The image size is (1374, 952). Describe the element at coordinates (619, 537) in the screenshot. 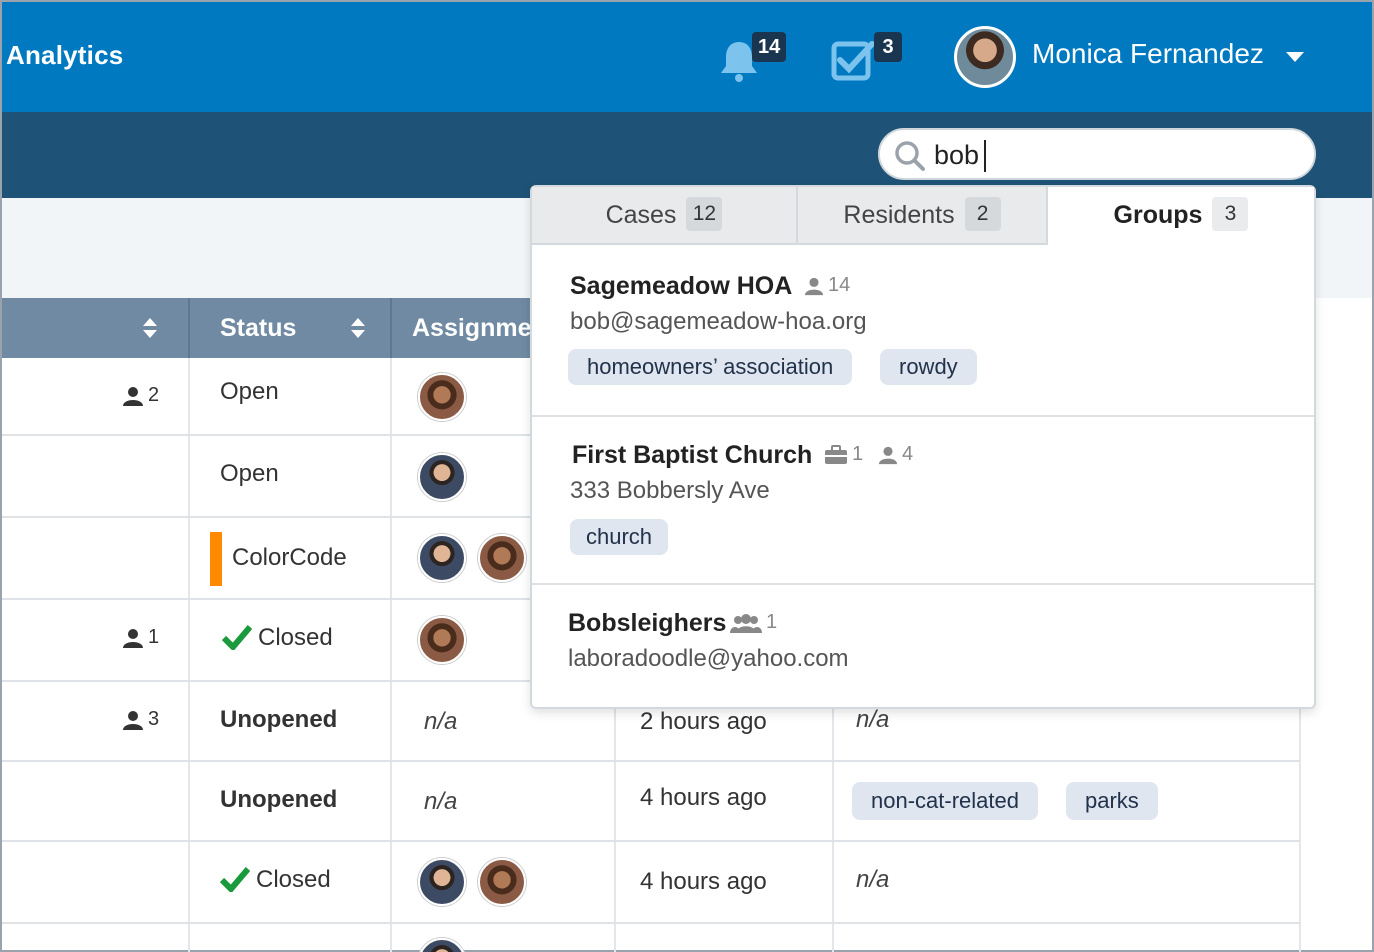

I see `tag: church` at that location.